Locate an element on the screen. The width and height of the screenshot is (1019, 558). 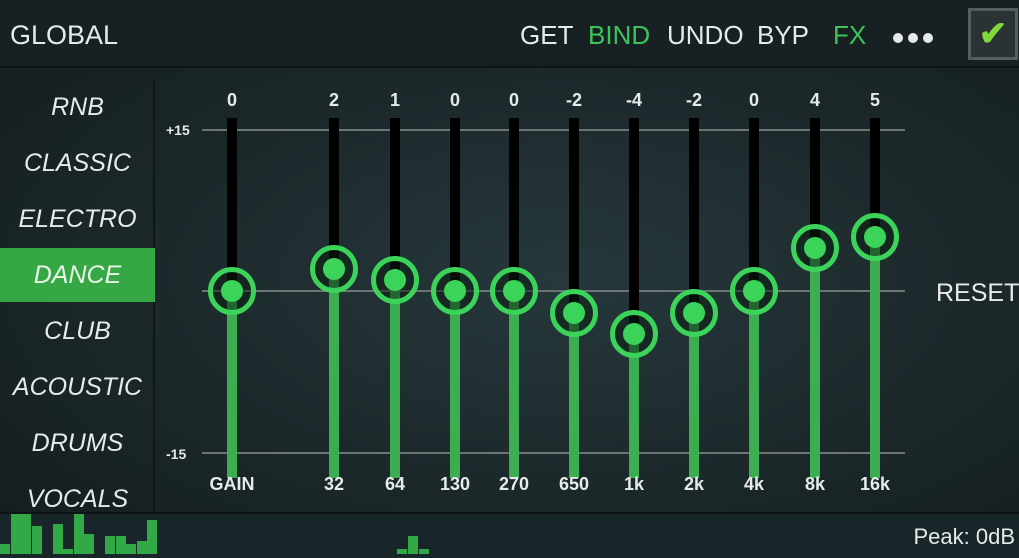
gridline-zero is located at coordinates (553, 291).